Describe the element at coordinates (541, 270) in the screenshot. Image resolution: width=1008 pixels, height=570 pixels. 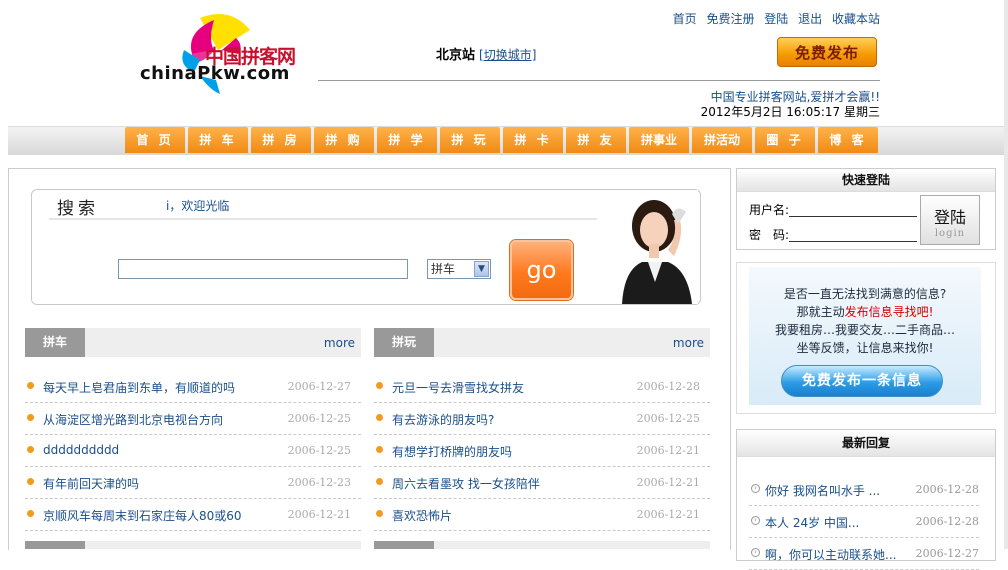
I see `go-button: go` at that location.